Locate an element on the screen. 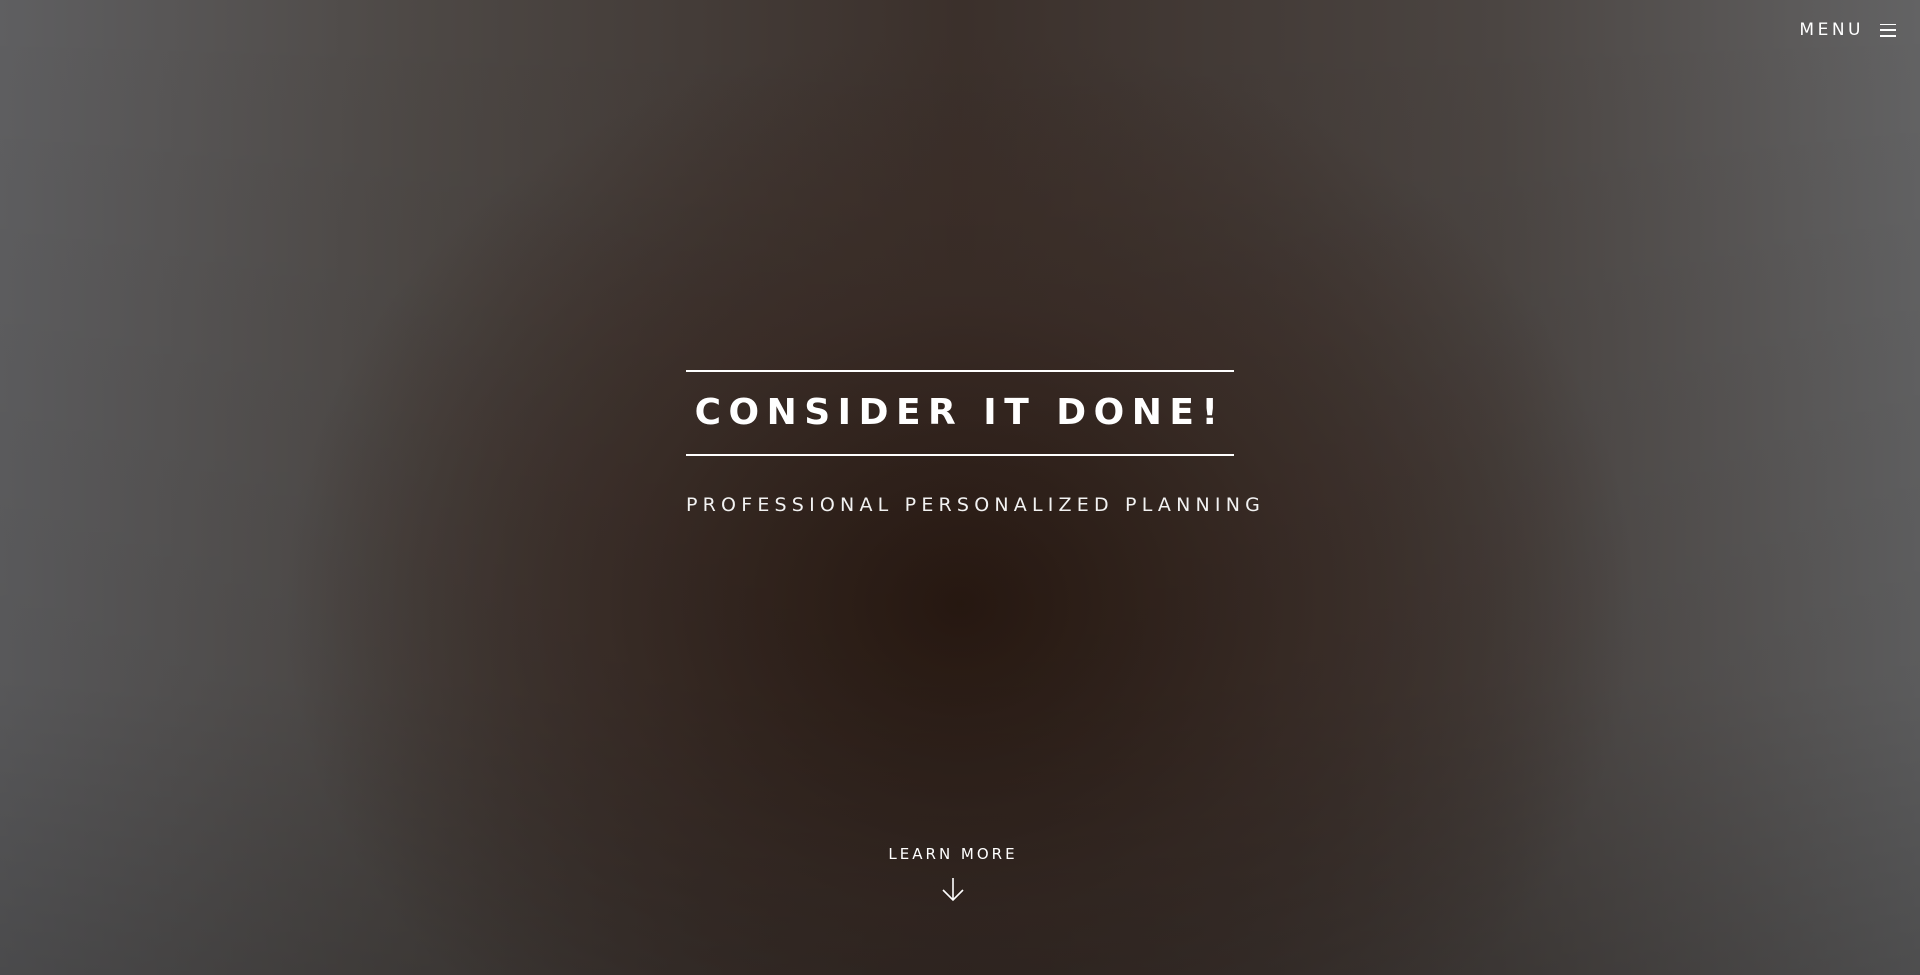  hero-subtitle: PROFESSIONAL PERSONALIZED PLANNING is located at coordinates (976, 505).